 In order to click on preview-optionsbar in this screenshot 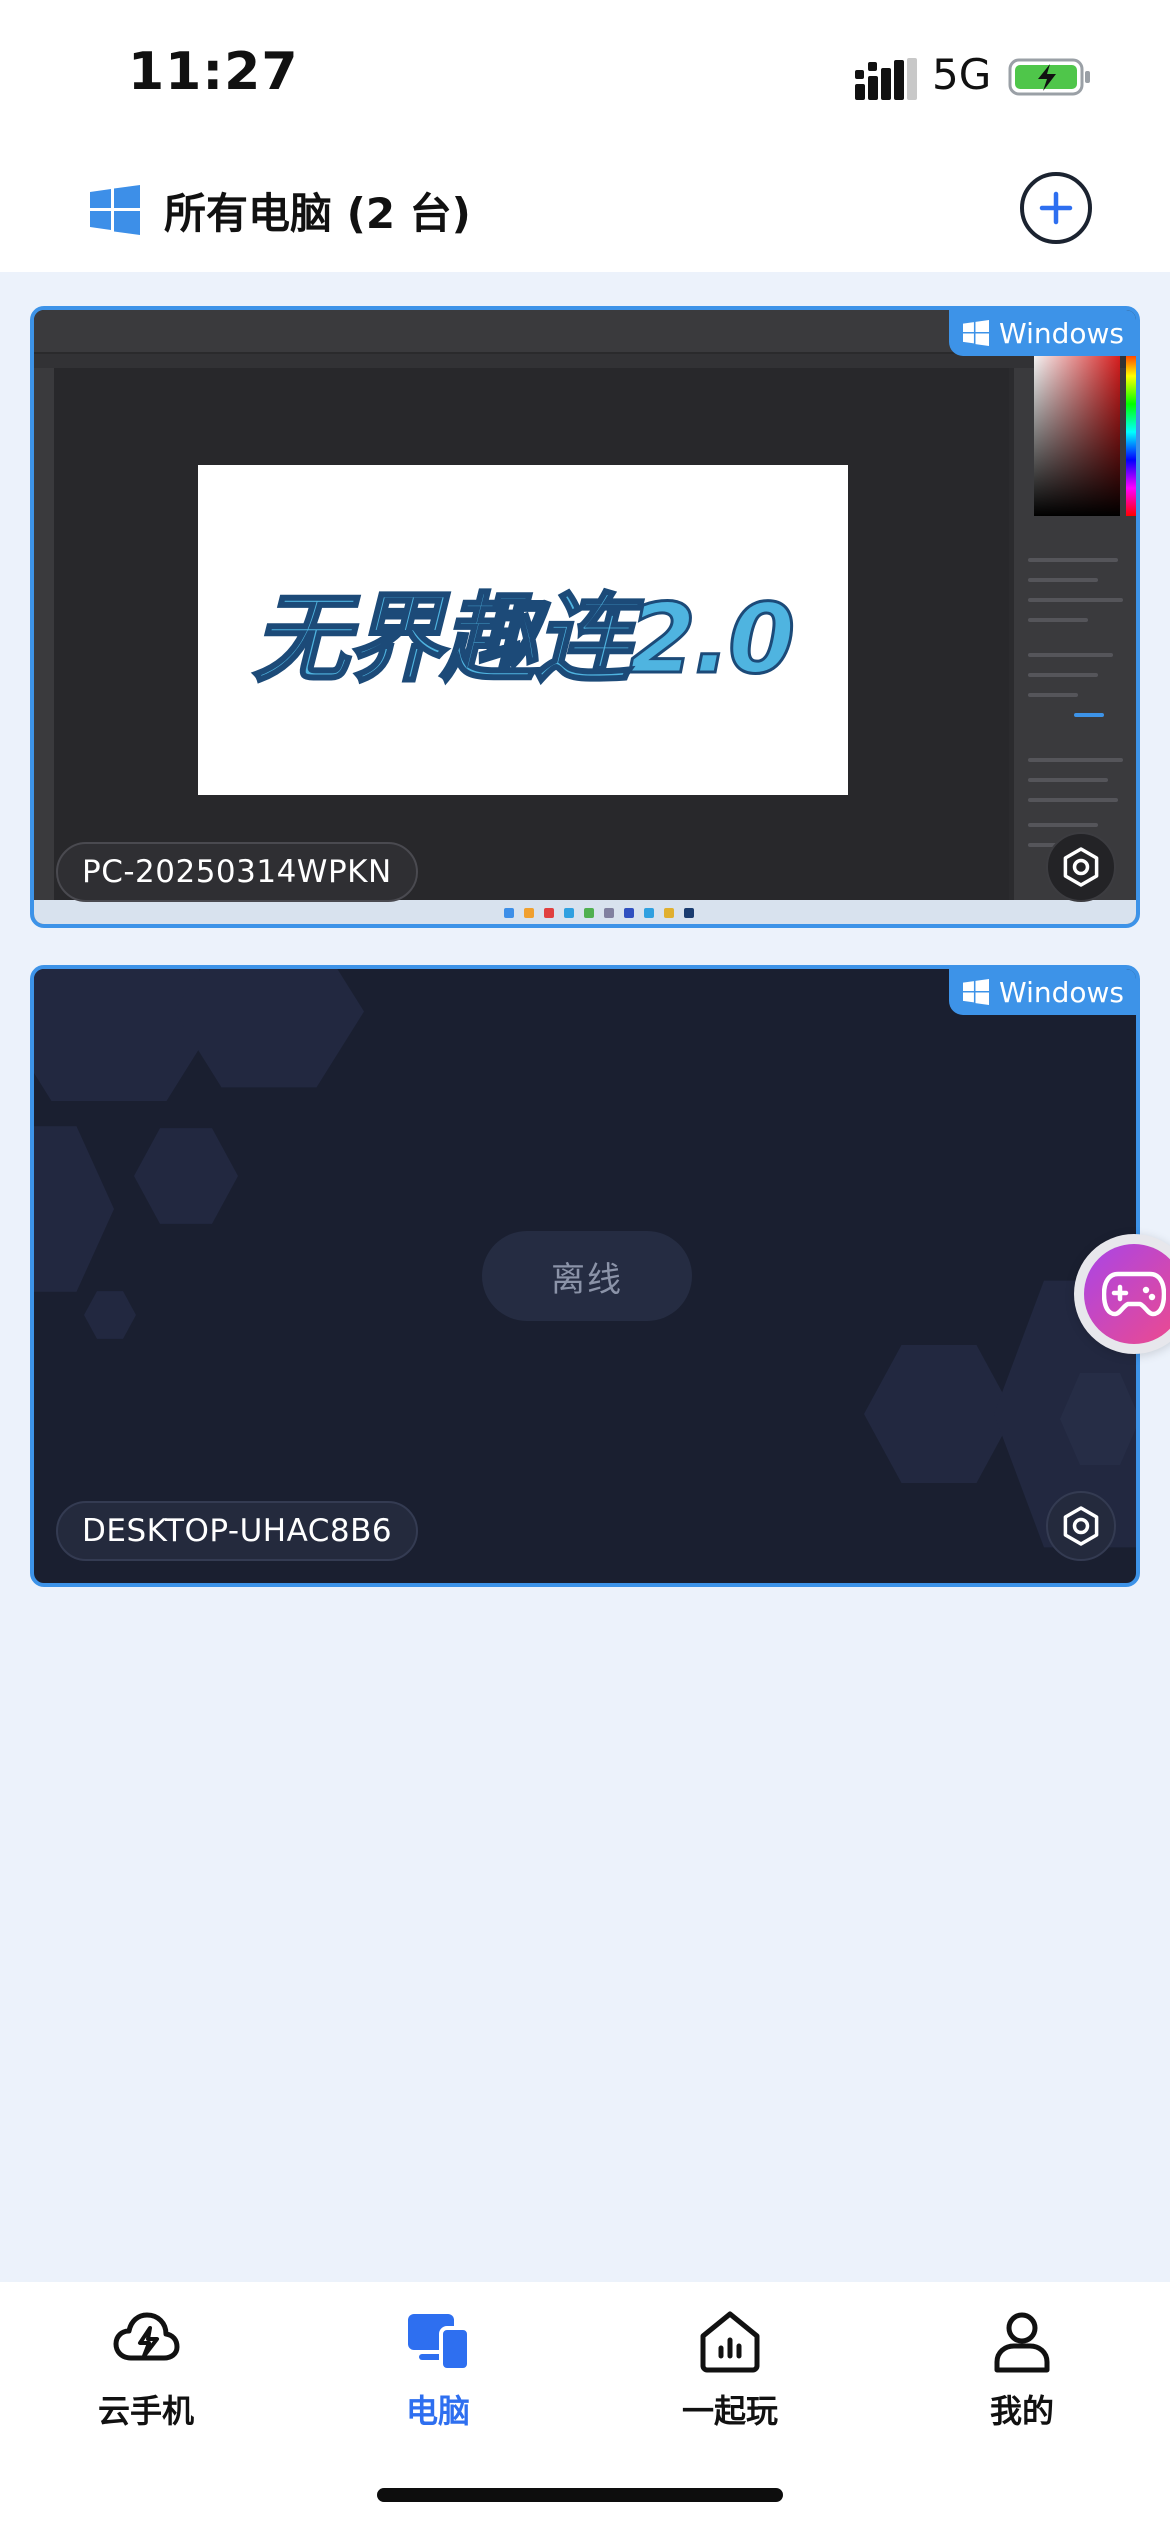, I will do `click(585, 361)`.